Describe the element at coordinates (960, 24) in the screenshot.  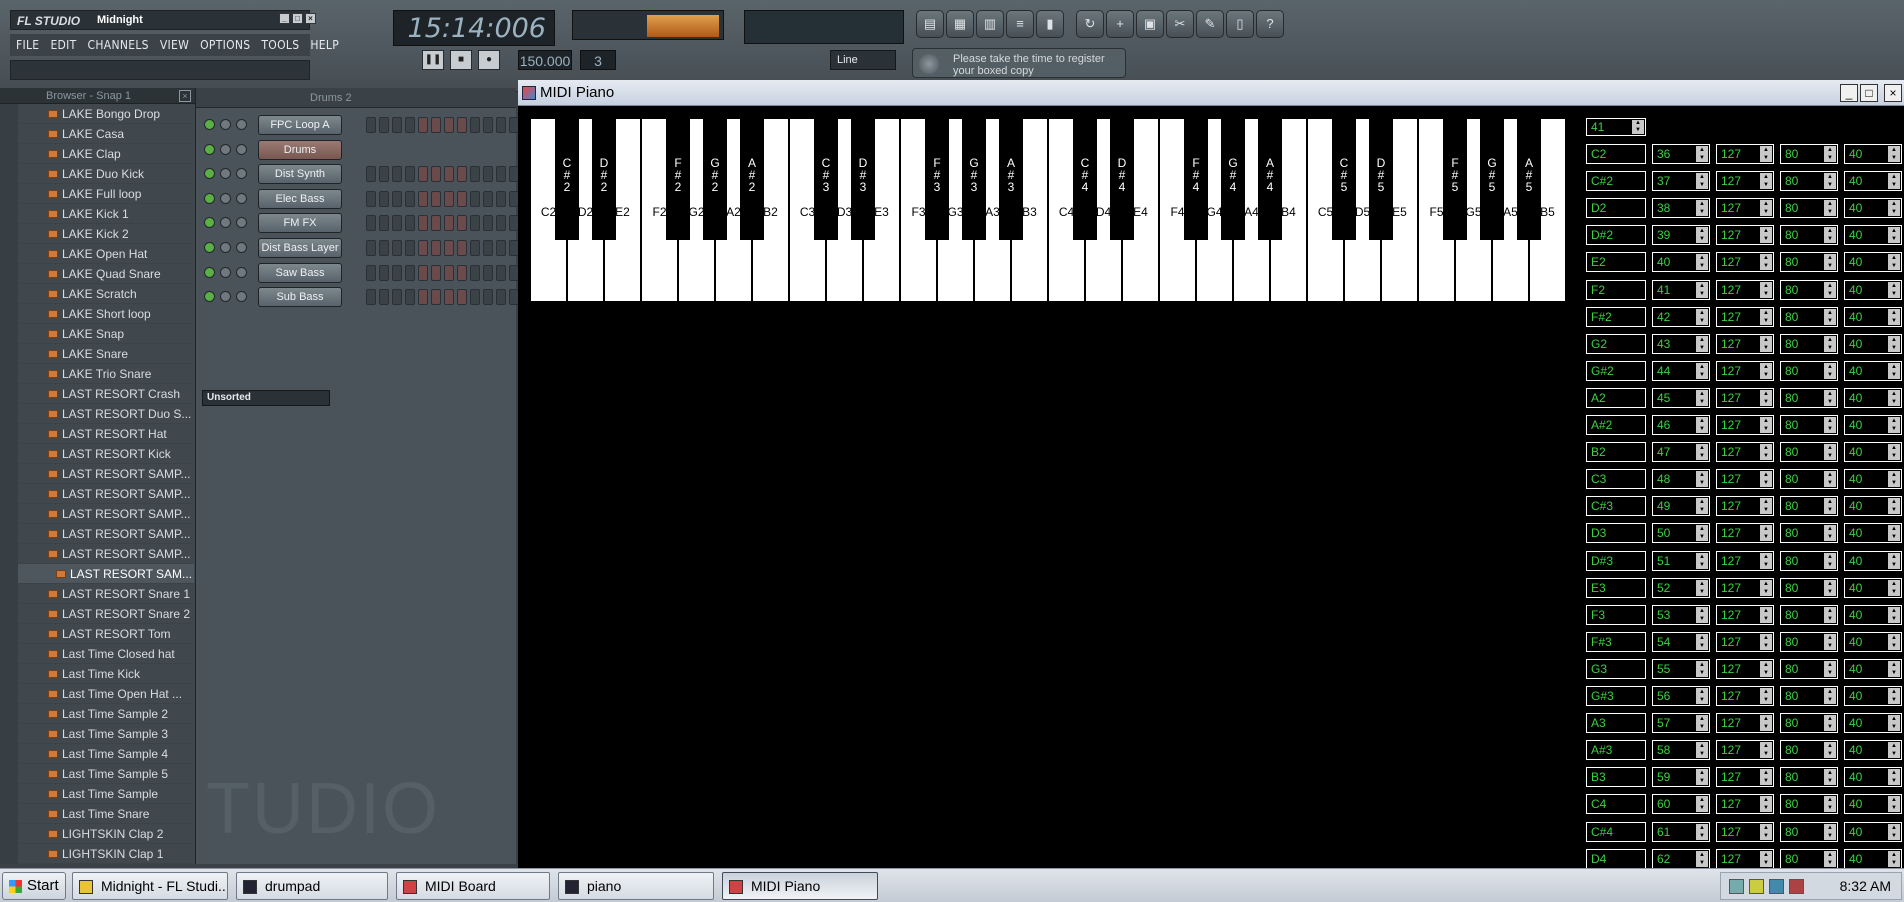
I see `step-sequencer-icon: ▦` at that location.